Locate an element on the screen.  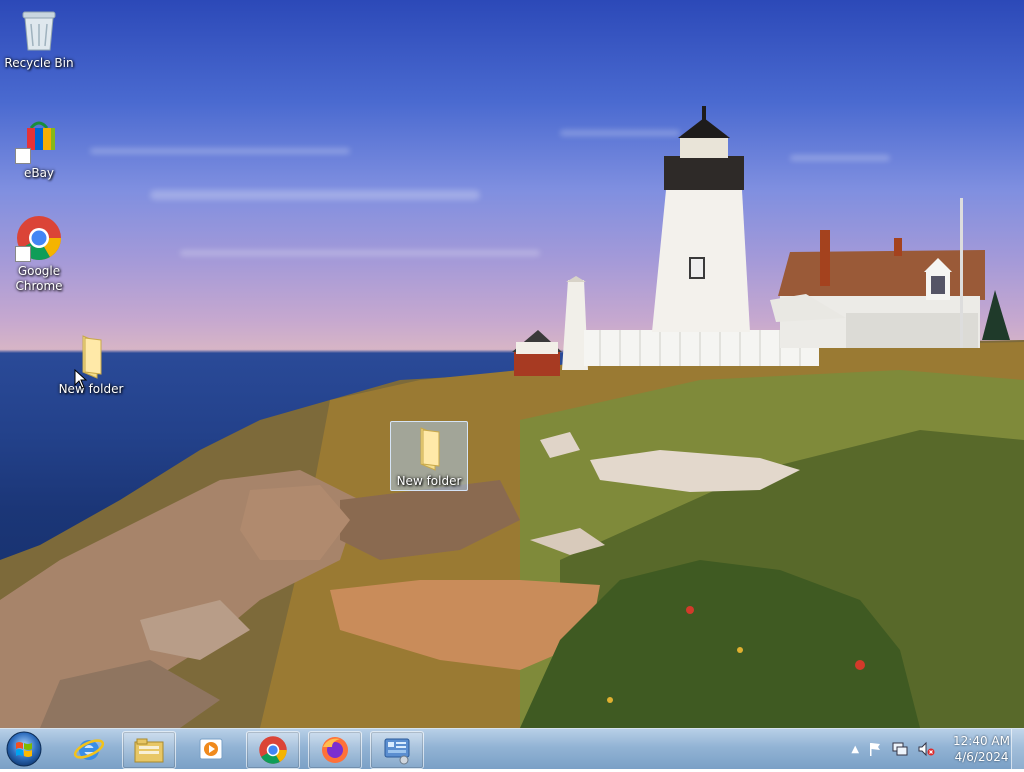
show-desktop-button is located at coordinates (1017, 749).